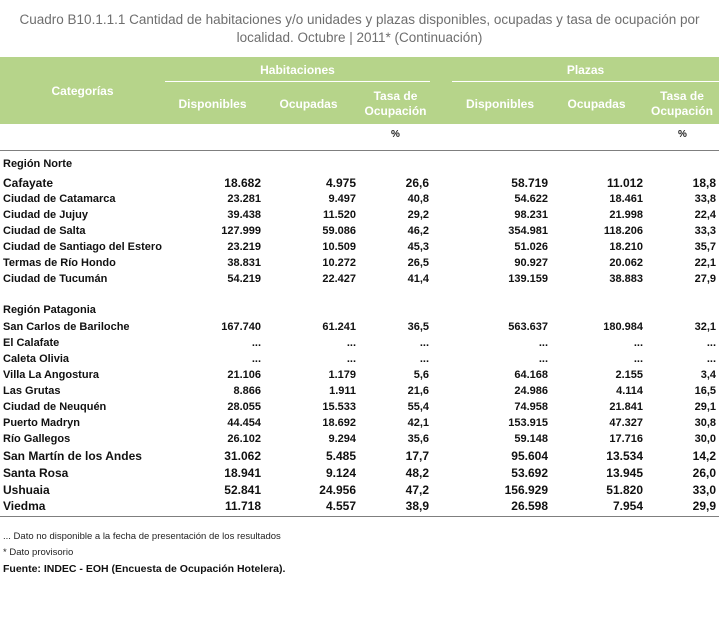  Describe the element at coordinates (342, 439) in the screenshot. I see `cell-hab-ocupadas: 9.294` at that location.